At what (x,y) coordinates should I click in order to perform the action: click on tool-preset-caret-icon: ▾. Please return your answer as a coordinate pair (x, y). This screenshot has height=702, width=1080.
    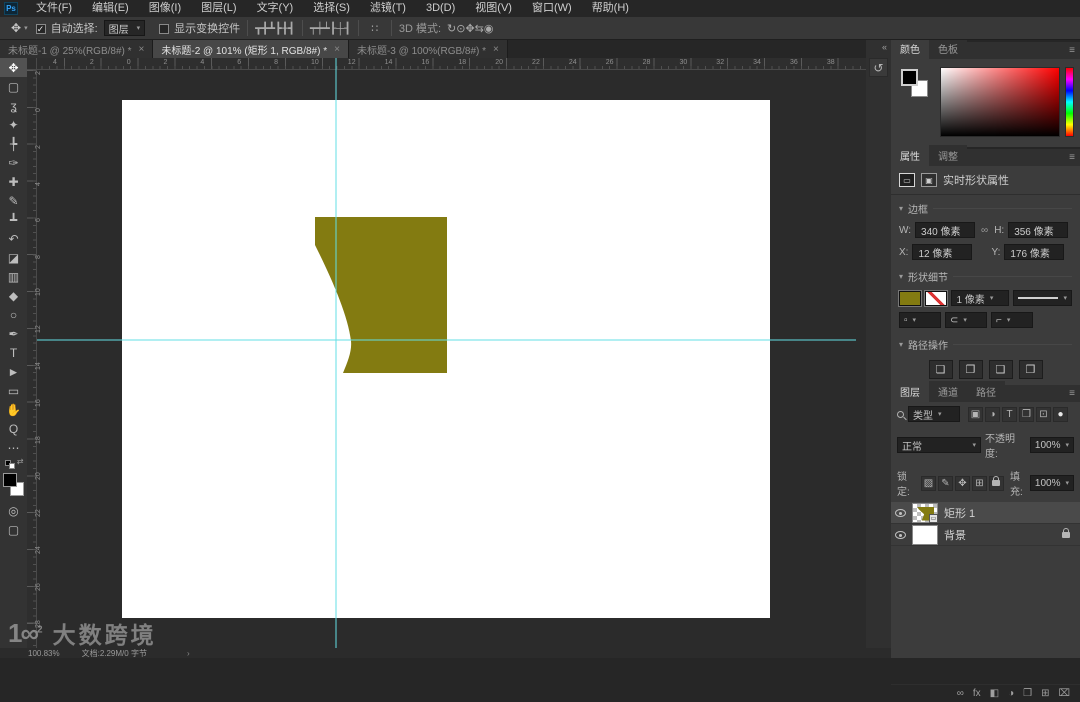
    Looking at the image, I should click on (26, 28).